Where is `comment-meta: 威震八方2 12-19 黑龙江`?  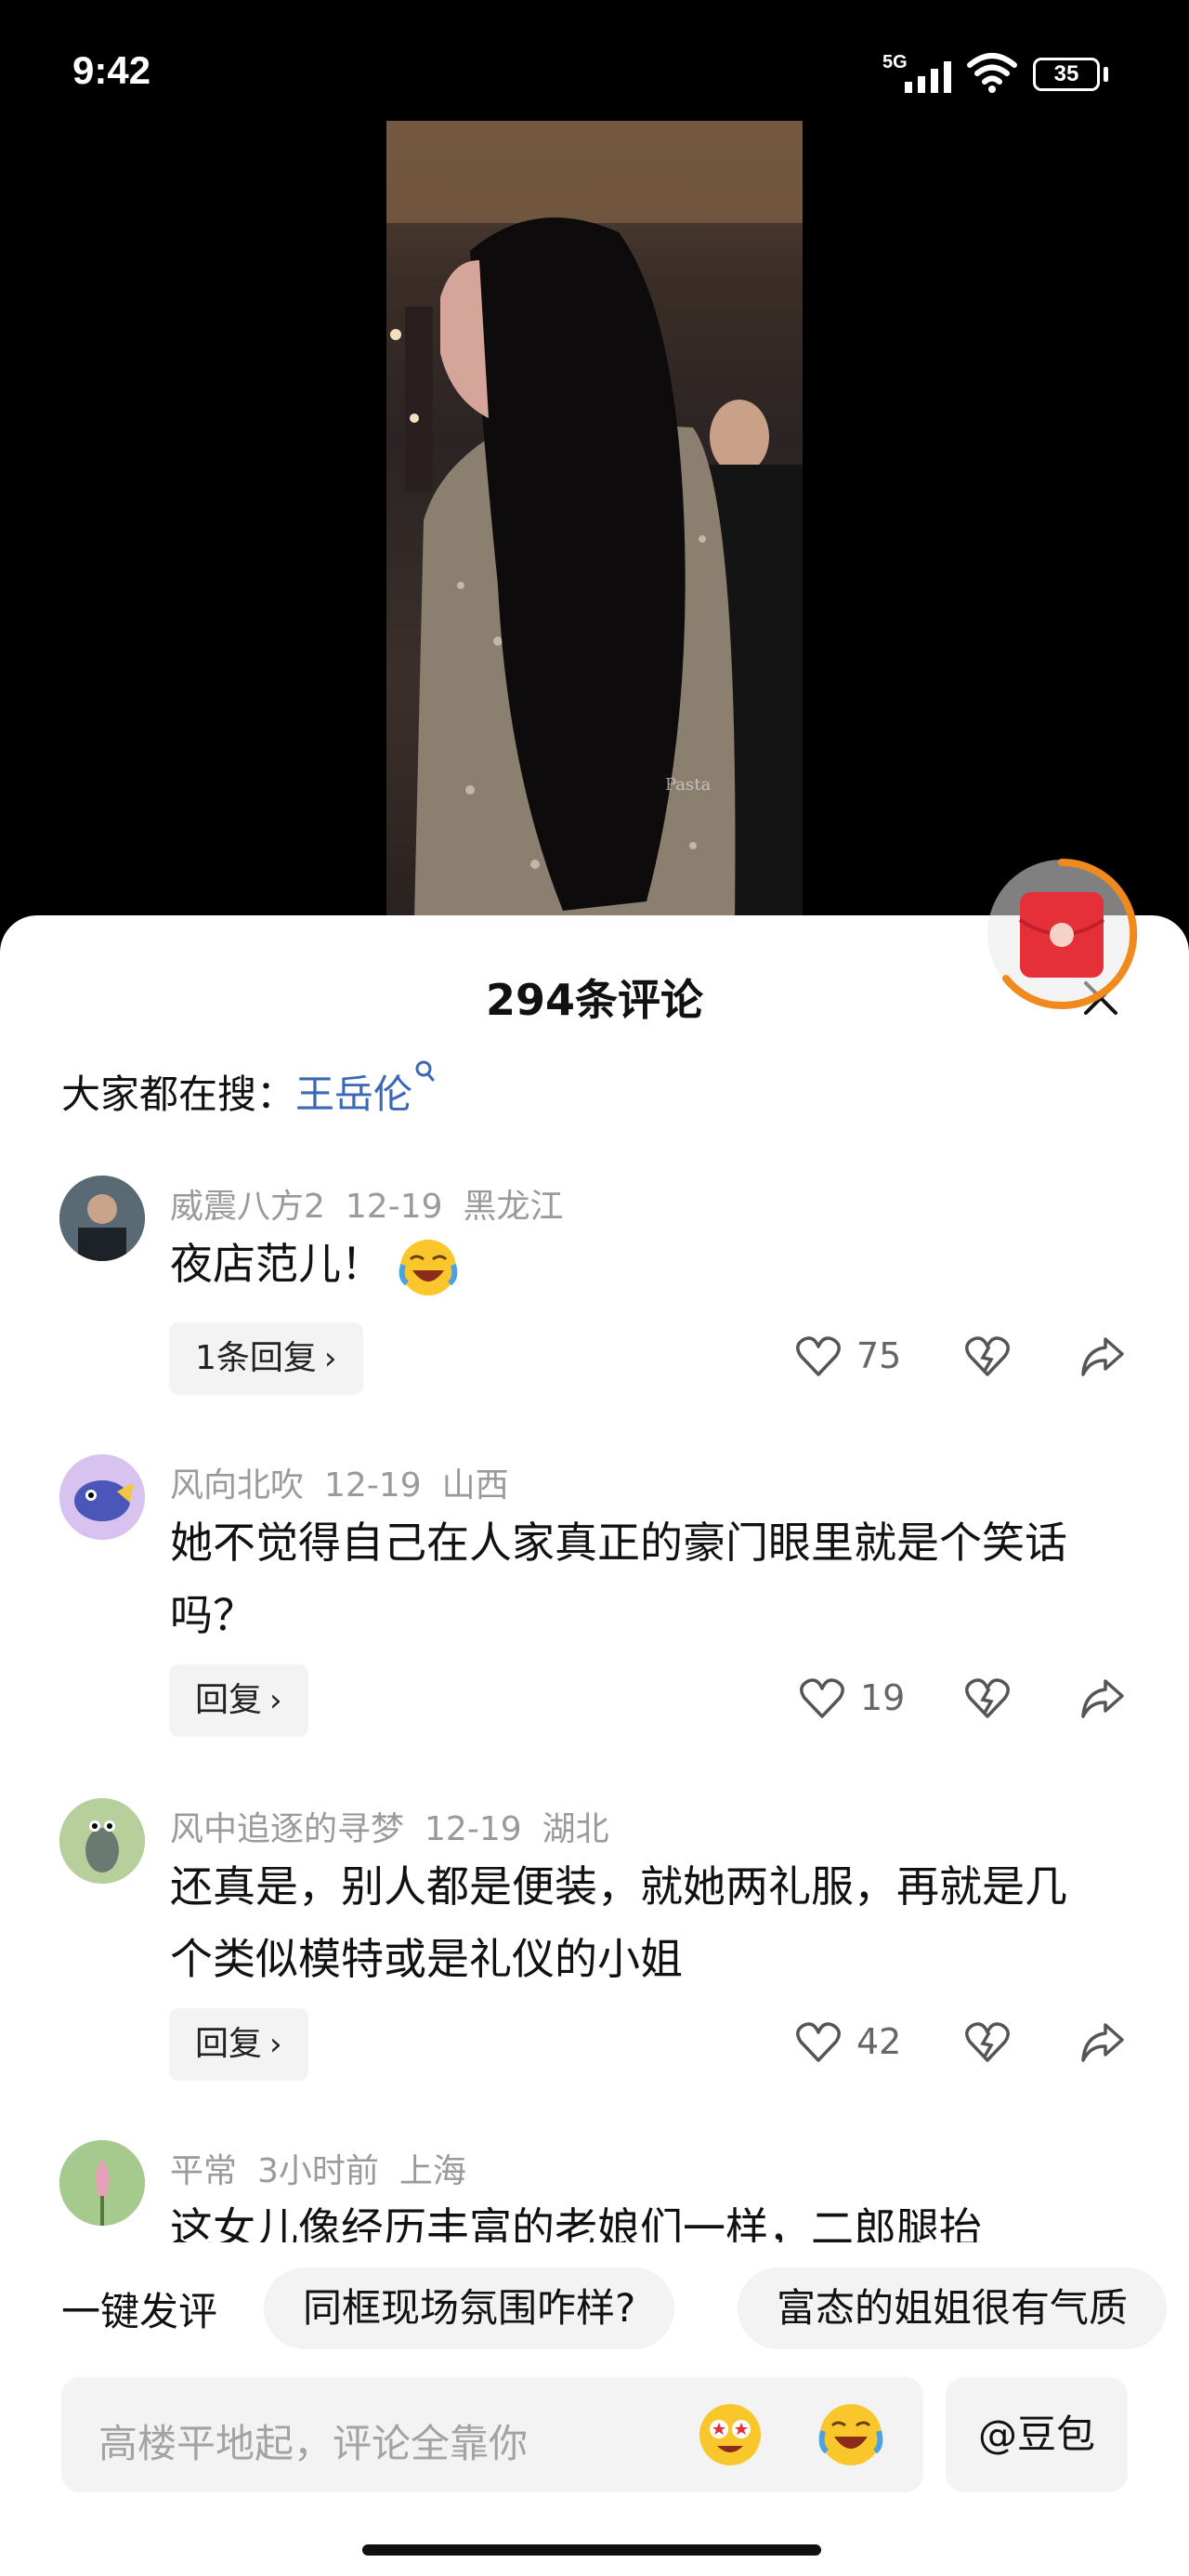 comment-meta: 威震八方2 12-19 黑龙江 is located at coordinates (377, 1203).